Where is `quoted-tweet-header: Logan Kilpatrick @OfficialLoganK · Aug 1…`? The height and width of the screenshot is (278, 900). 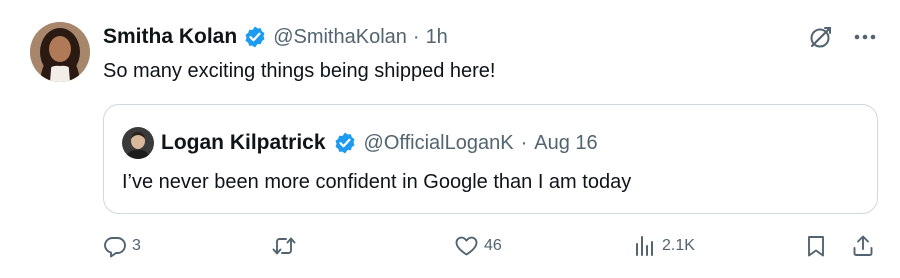
quoted-tweet-header: Logan Kilpatrick @OfficialLoganK · Aug 1… is located at coordinates (360, 143).